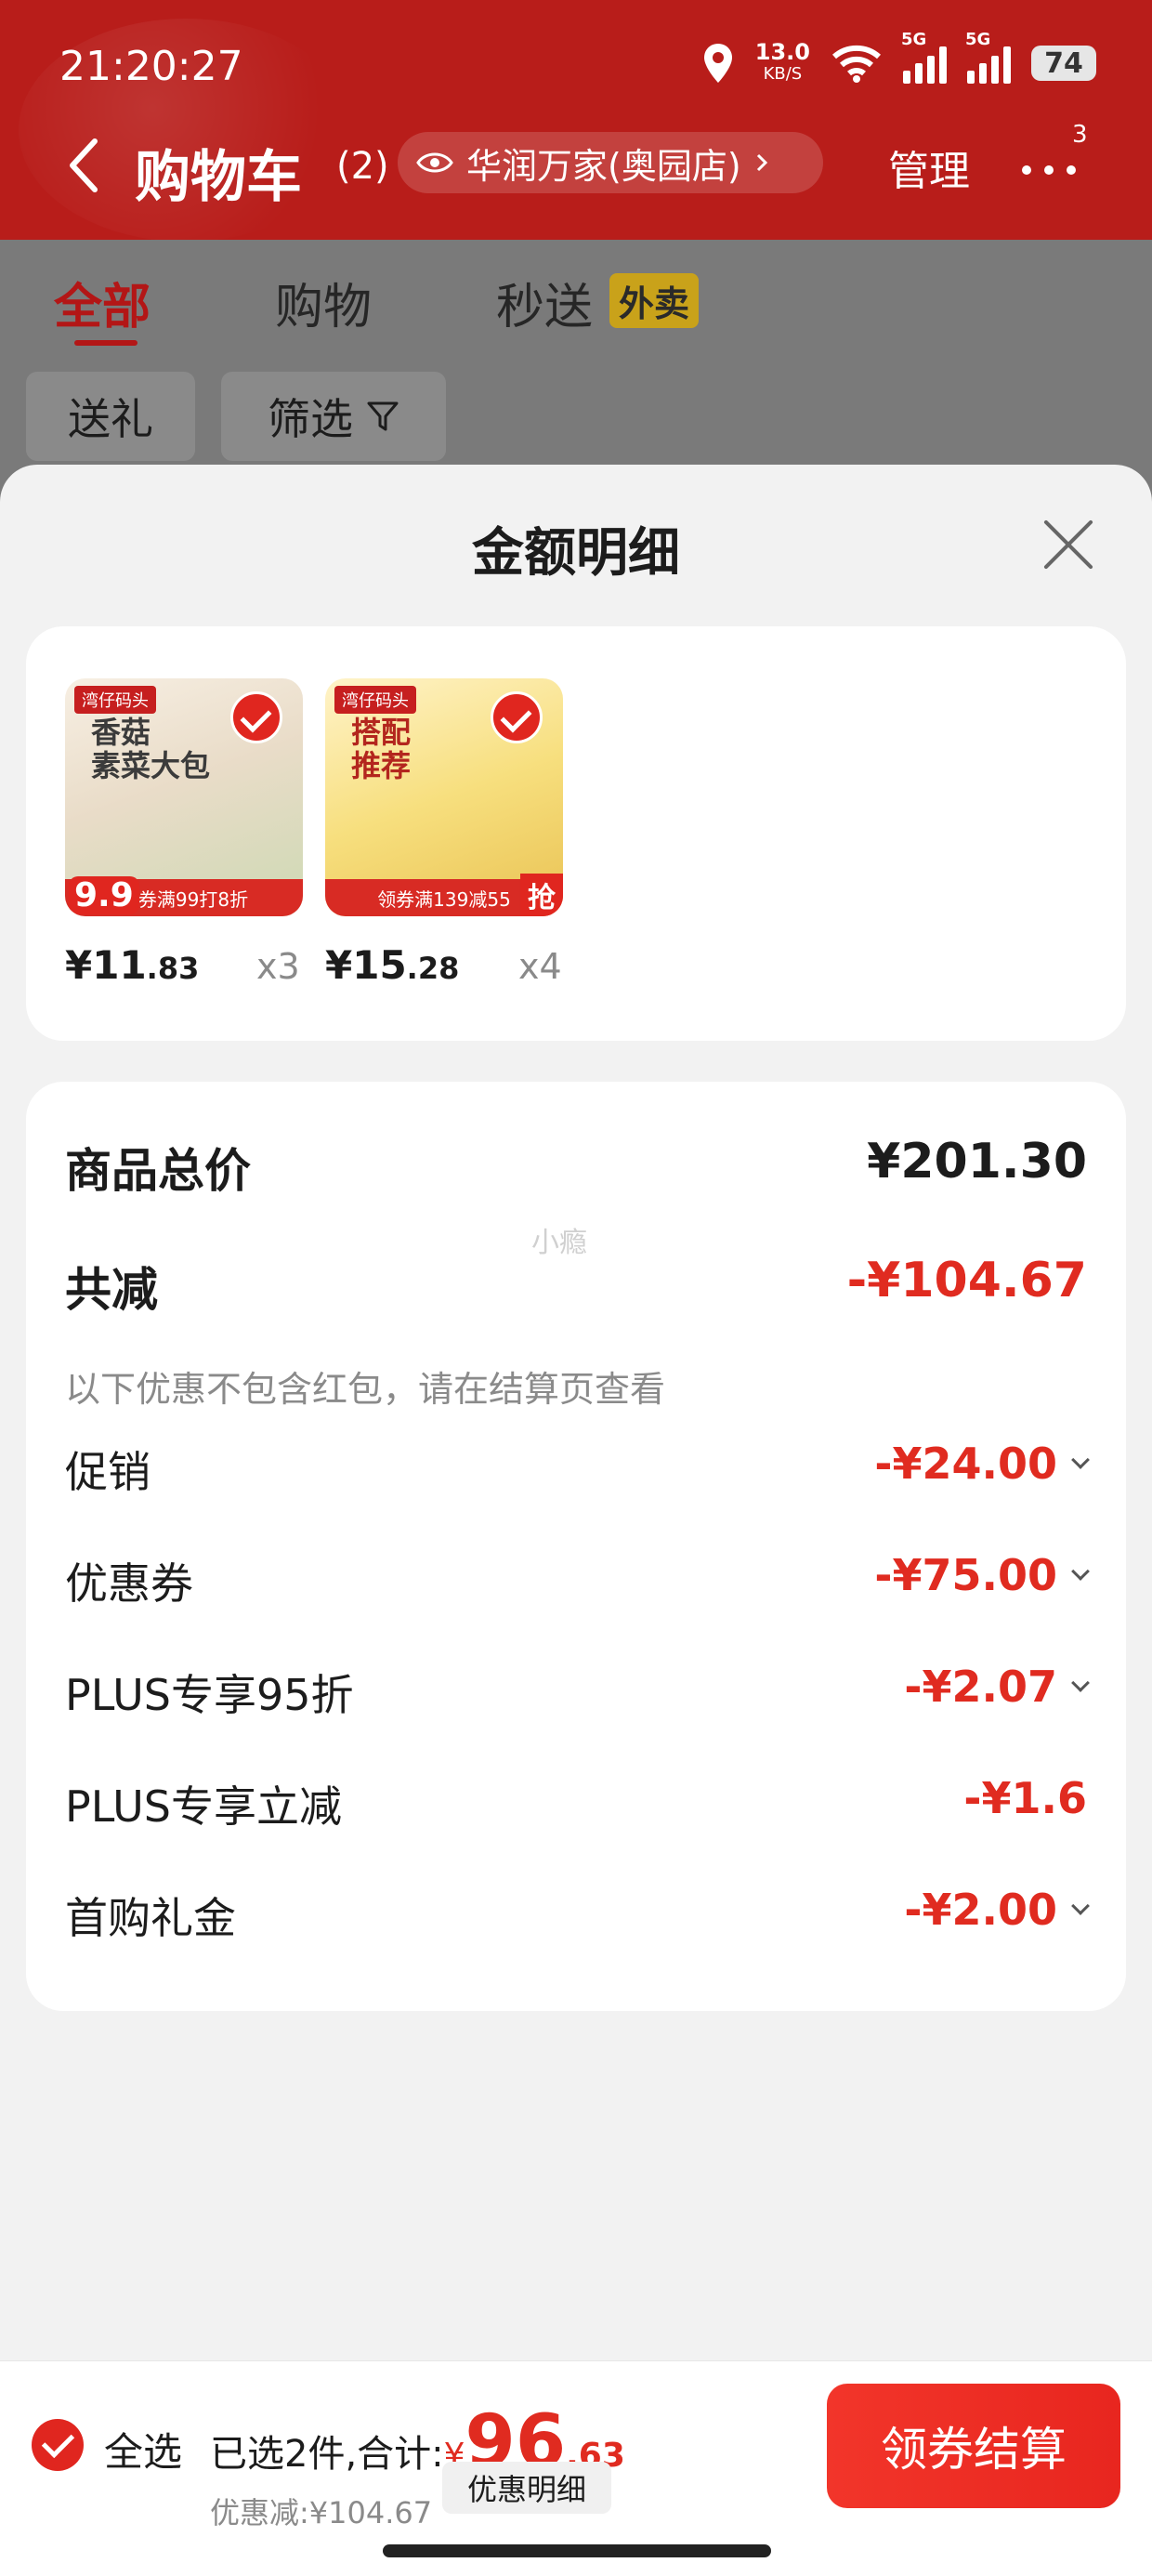 The height and width of the screenshot is (2576, 1152). I want to click on page-title: 购物车, so click(218, 177).